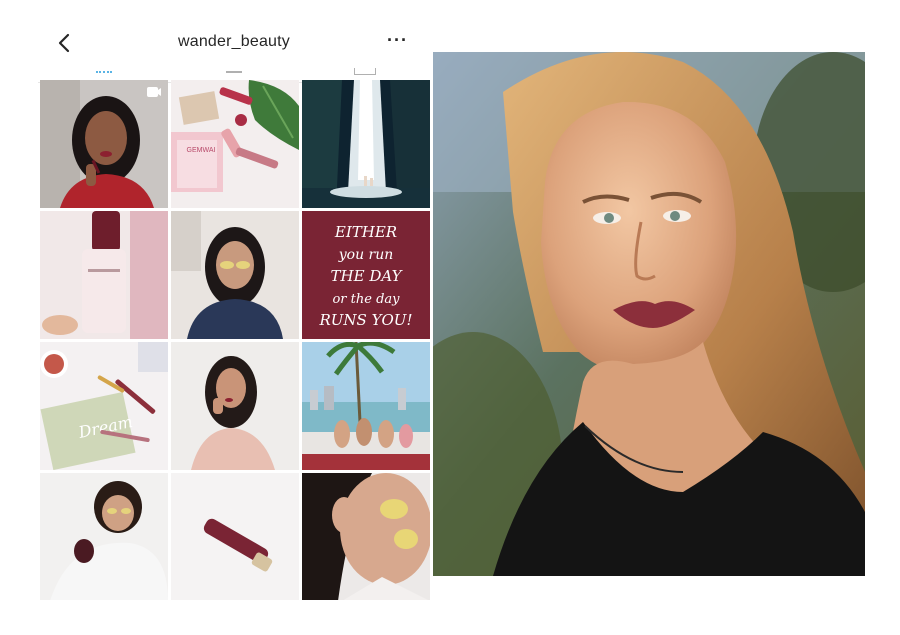 This screenshot has height=635, width=900. Describe the element at coordinates (201, 150) in the screenshot. I see `gloss-box-text: GEMWAI` at that location.